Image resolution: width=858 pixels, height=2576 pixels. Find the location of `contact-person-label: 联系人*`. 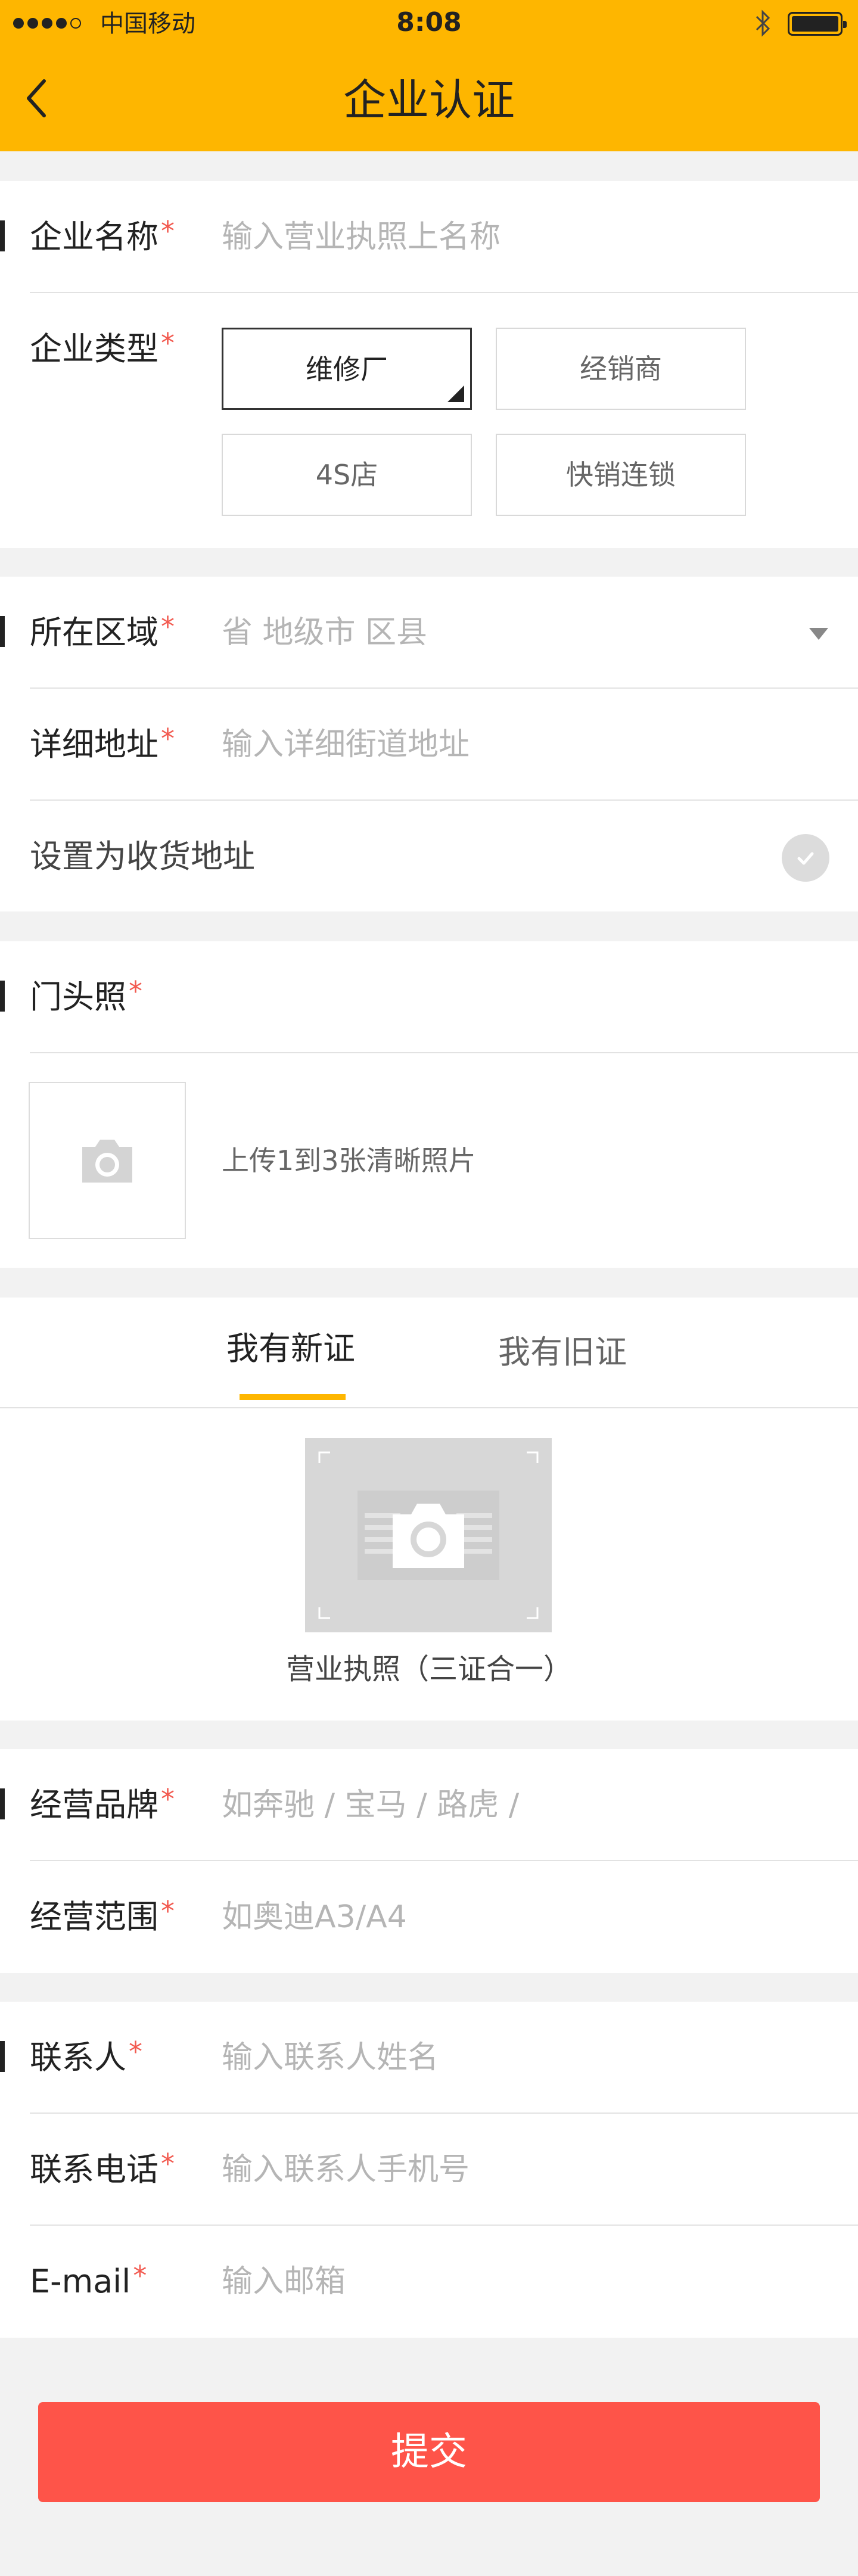

contact-person-label: 联系人* is located at coordinates (86, 2056).